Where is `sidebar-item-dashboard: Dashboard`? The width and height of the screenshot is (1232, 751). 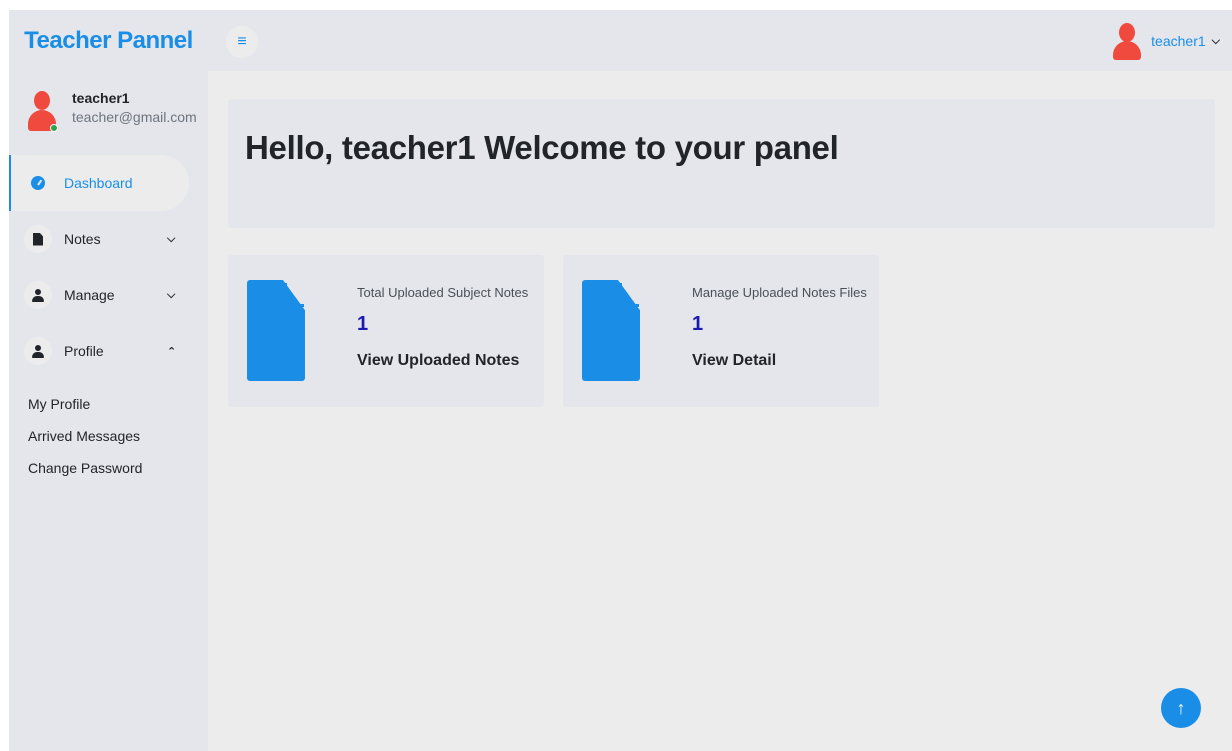
sidebar-item-dashboard: Dashboard is located at coordinates (99, 183).